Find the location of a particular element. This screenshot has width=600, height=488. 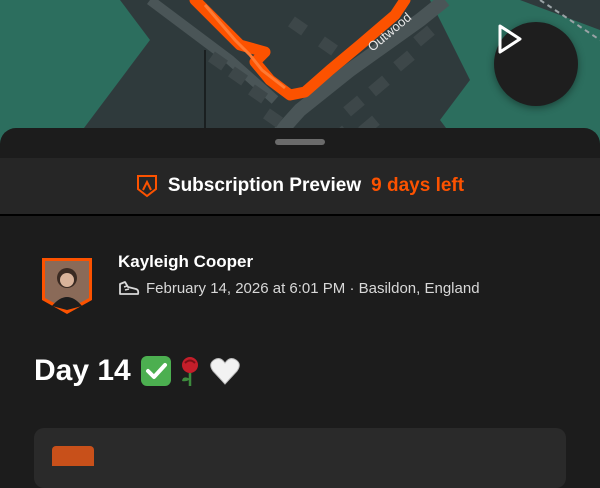

subscription-preview-banner: Subscription Preview 9 days left is located at coordinates (300, 186).